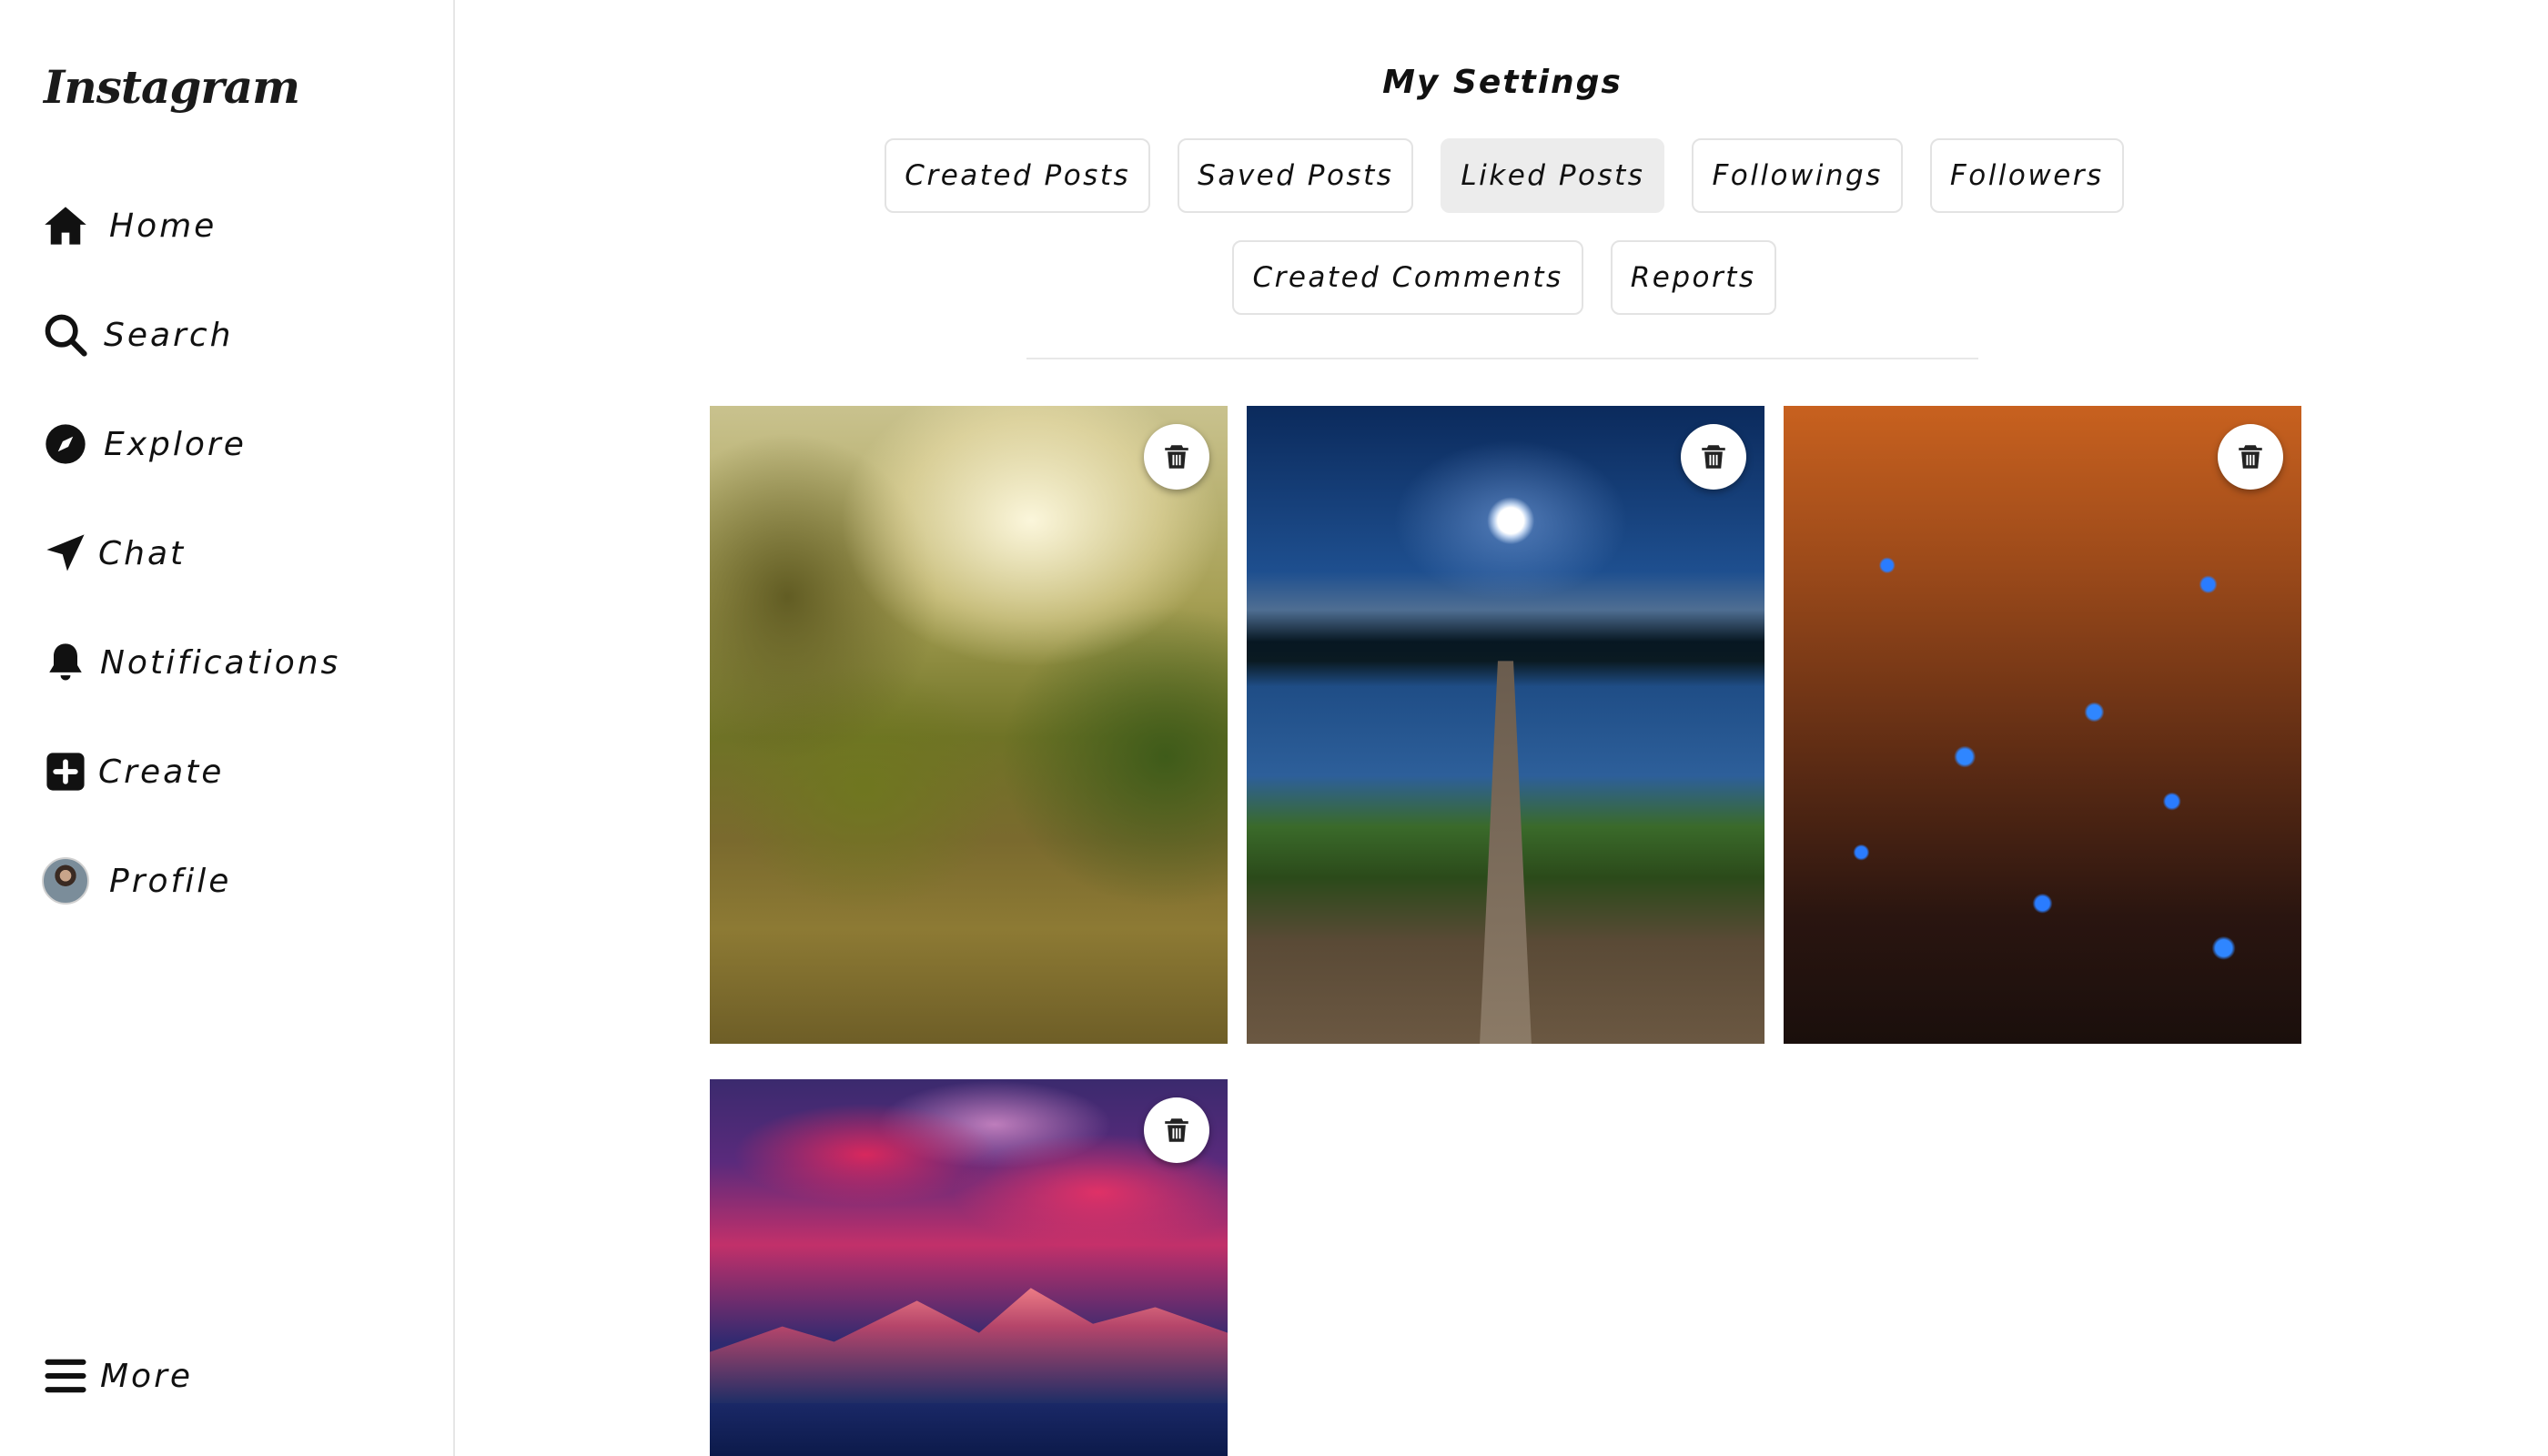  Describe the element at coordinates (172, 87) in the screenshot. I see `instagram-logo: Instagram` at that location.